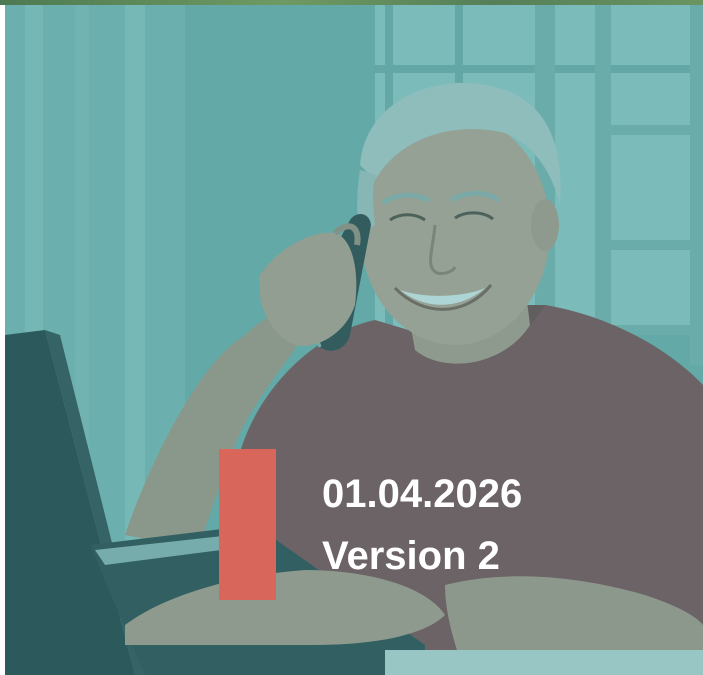  I want to click on accent-bar, so click(247, 524).